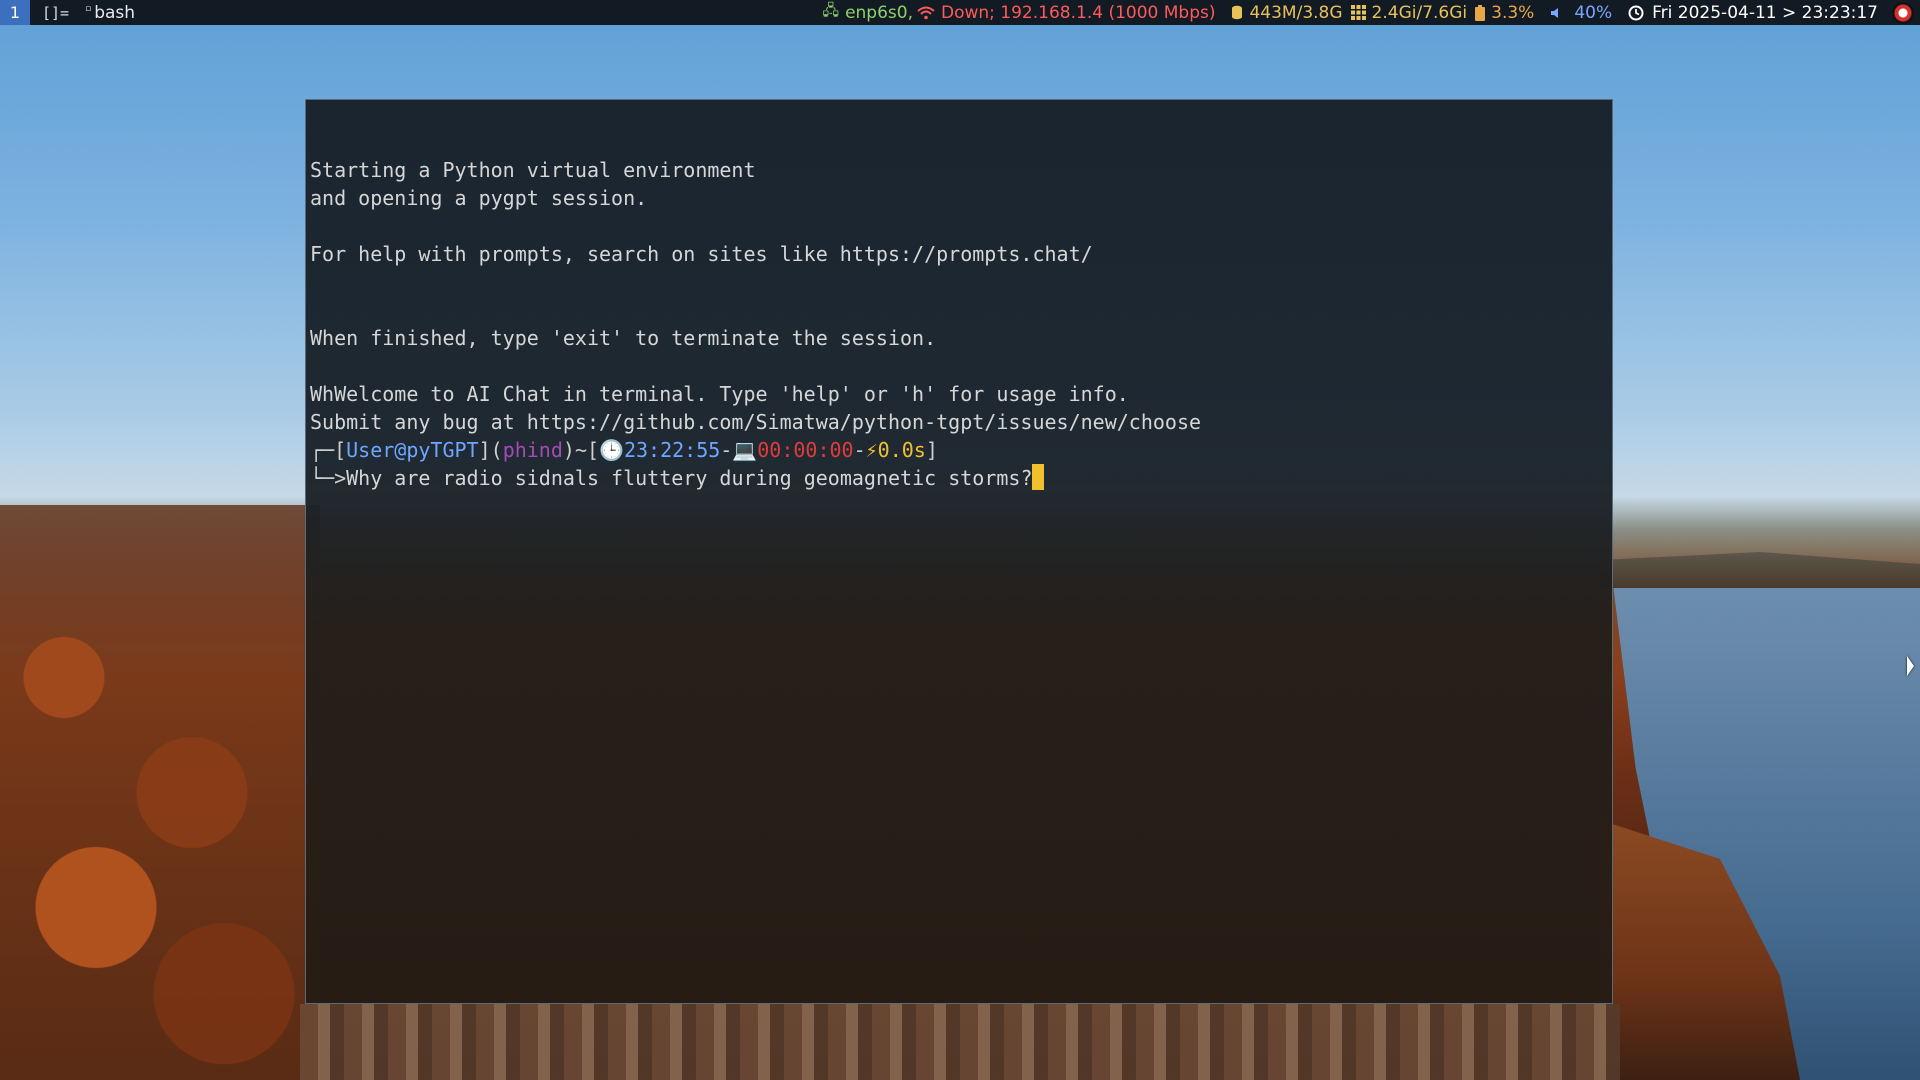 This screenshot has width=1920, height=1080. What do you see at coordinates (1555, 12) in the screenshot?
I see `speaker-icon` at bounding box center [1555, 12].